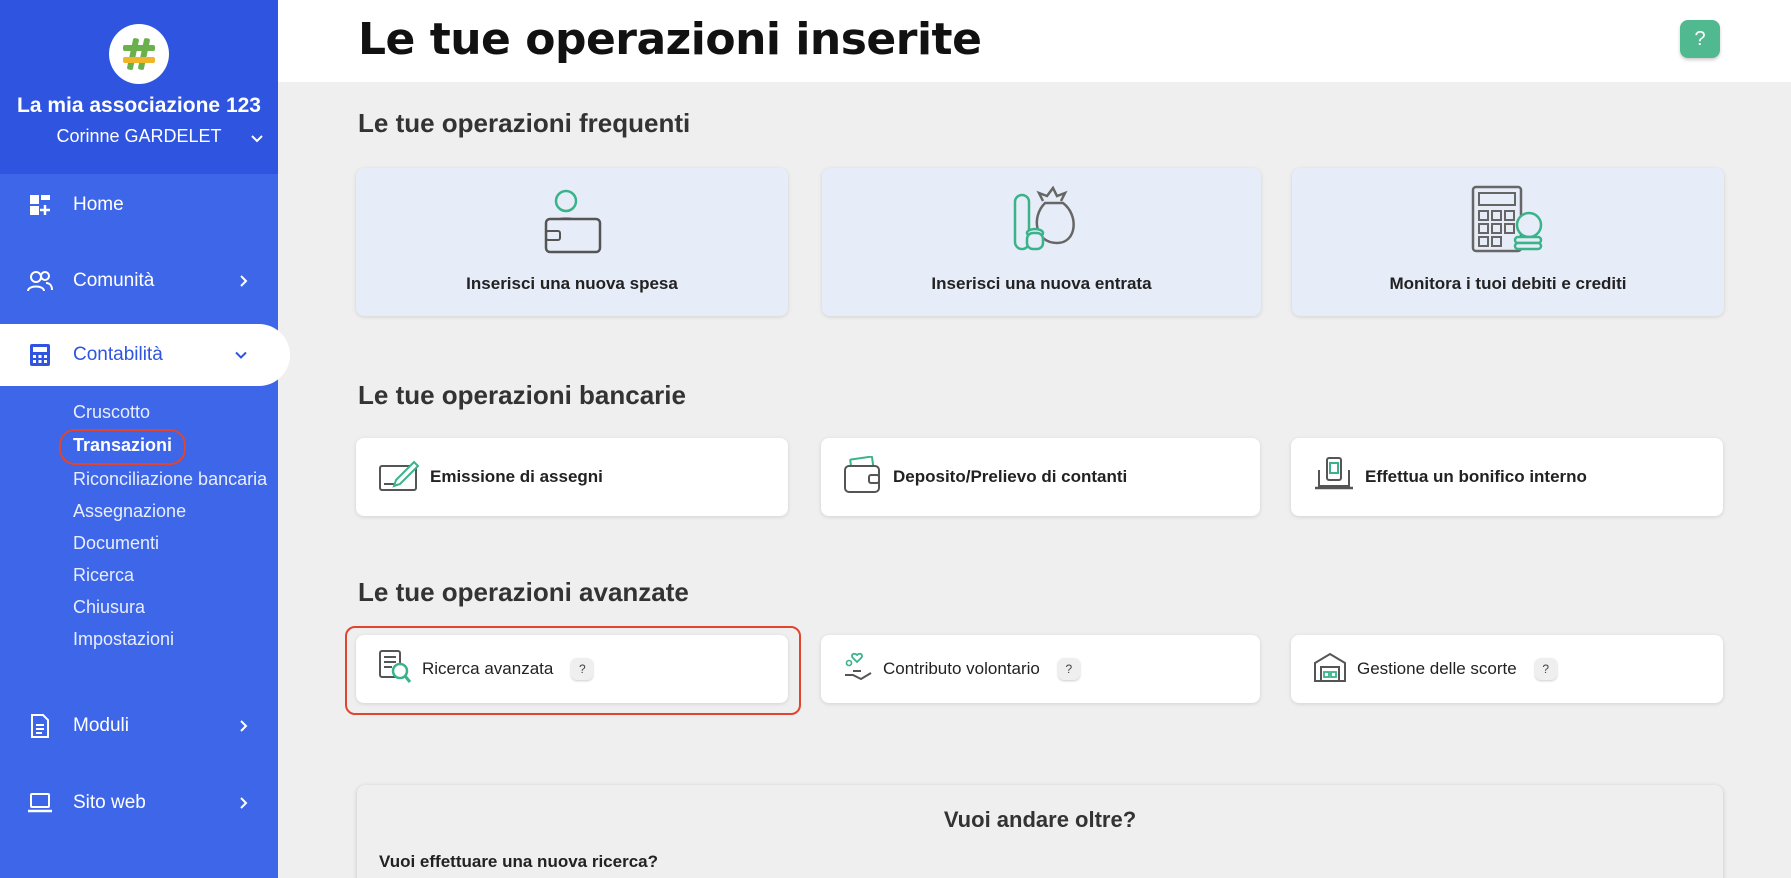 Image resolution: width=1791 pixels, height=878 pixels. Describe the element at coordinates (1034, 41) in the screenshot. I see `top-bar: Le tue operazioni inserite ?` at that location.